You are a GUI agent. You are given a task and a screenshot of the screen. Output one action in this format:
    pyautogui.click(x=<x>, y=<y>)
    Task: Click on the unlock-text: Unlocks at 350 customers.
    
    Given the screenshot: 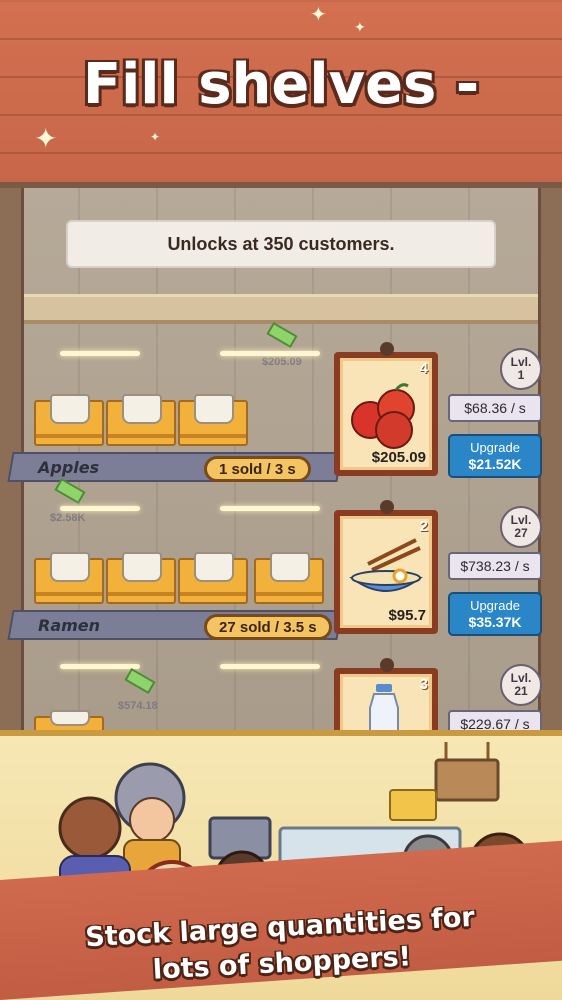 What is the action you would take?
    pyautogui.click(x=281, y=243)
    